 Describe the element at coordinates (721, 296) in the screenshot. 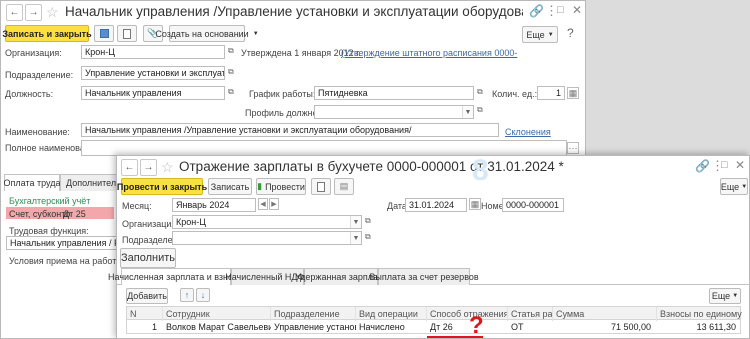

I see `table-more-label: Еще` at that location.